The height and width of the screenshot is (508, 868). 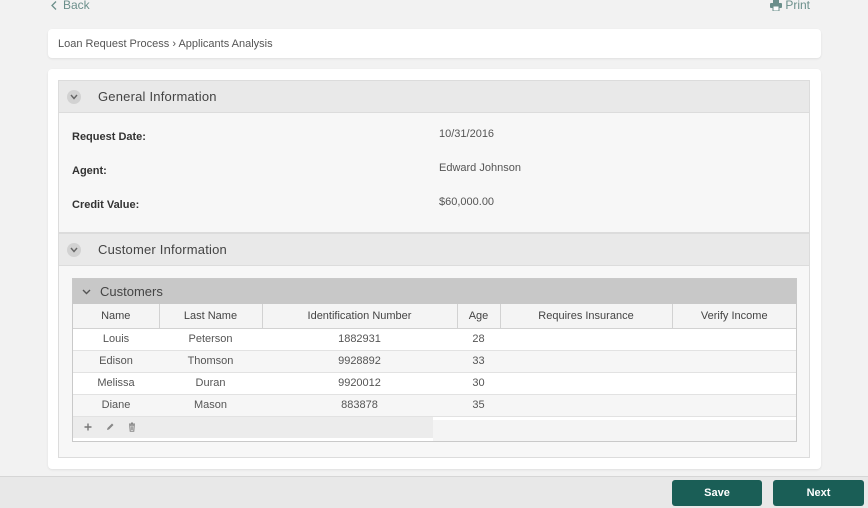 I want to click on field-value: Edward Johnson, so click(x=480, y=168).